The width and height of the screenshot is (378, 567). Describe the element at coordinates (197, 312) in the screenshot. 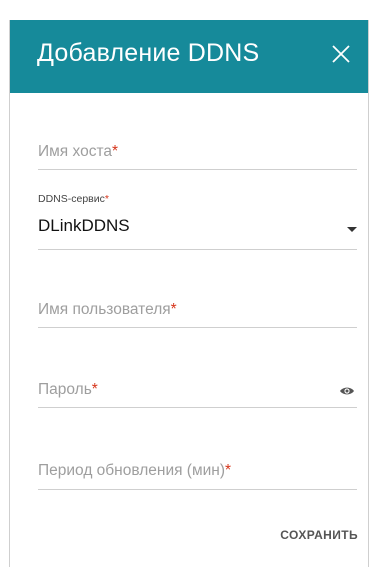

I see `username-field: Имя пользователя*` at that location.